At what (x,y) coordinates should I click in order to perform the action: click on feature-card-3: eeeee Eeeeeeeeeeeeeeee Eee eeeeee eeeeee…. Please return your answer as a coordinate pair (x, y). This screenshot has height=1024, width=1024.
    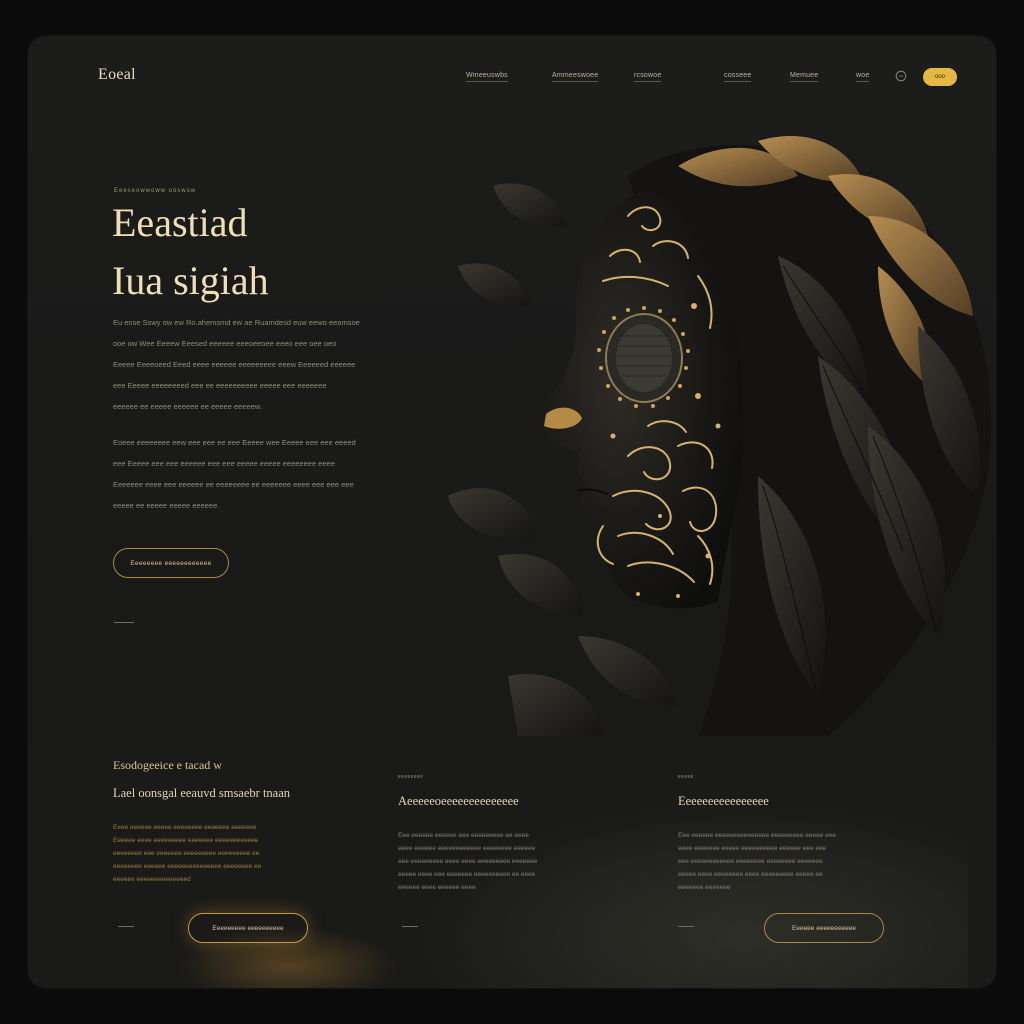
    Looking at the image, I should click on (803, 832).